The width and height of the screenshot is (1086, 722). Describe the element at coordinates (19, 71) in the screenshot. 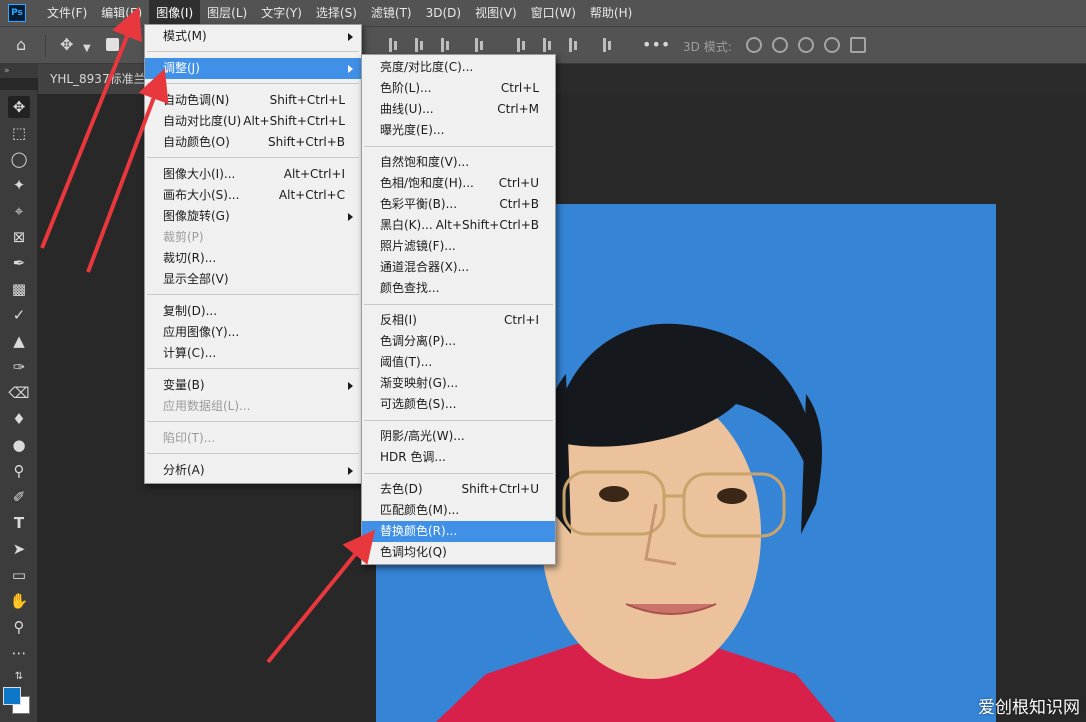

I see `panel-collapse-icon: »` at that location.